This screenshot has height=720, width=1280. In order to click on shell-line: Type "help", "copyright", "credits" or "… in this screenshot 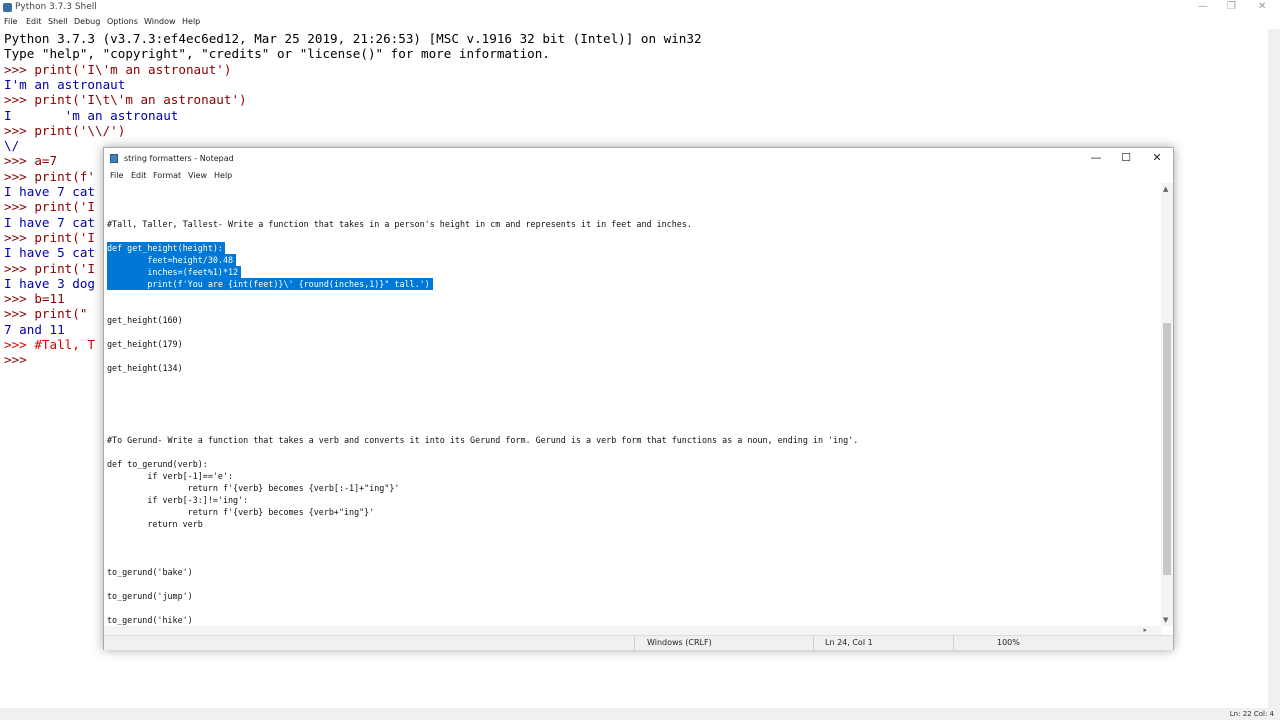, I will do `click(277, 54)`.